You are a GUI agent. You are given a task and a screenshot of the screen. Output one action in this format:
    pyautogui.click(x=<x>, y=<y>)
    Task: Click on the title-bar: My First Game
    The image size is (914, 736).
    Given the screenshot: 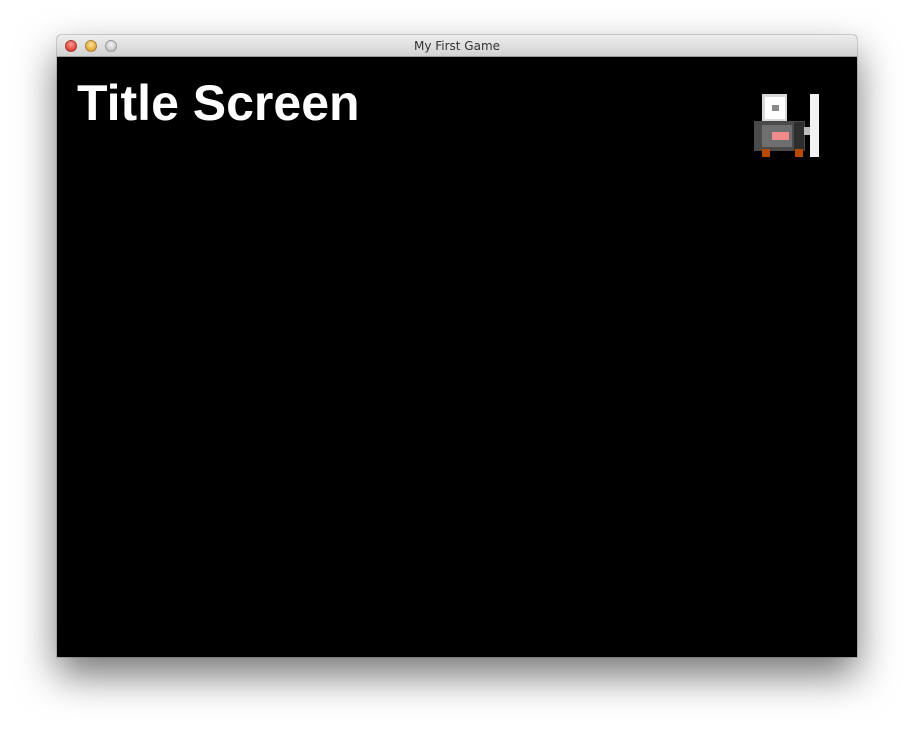 What is the action you would take?
    pyautogui.click(x=457, y=46)
    